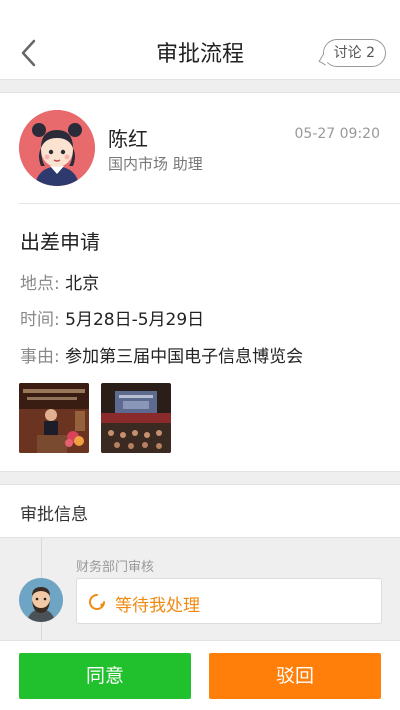  Describe the element at coordinates (97, 602) in the screenshot. I see `pending-icon` at that location.